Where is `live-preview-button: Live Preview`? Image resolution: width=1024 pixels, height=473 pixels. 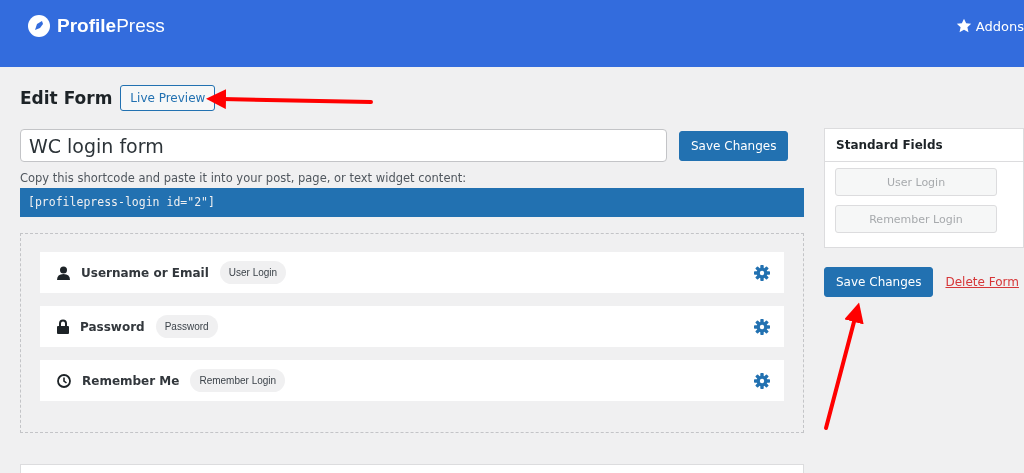 live-preview-button: Live Preview is located at coordinates (168, 98).